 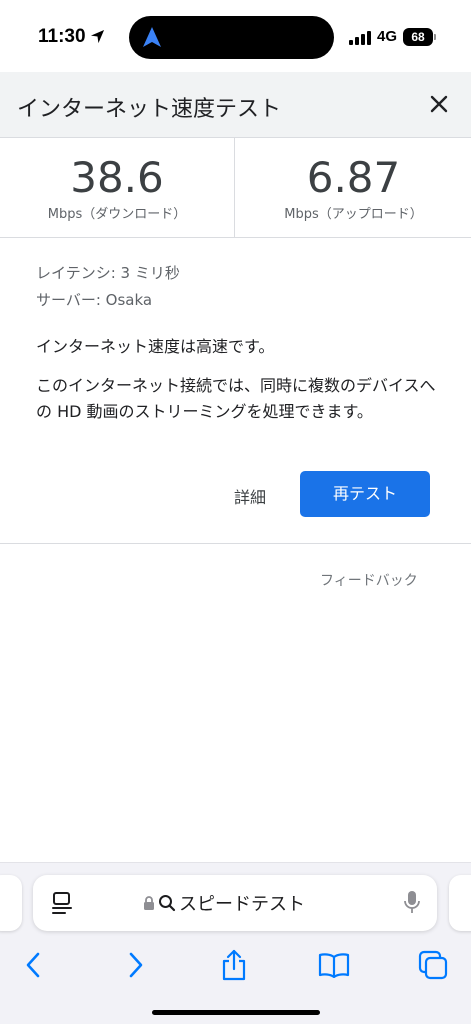 I want to click on reader-icon, so click(x=62, y=903).